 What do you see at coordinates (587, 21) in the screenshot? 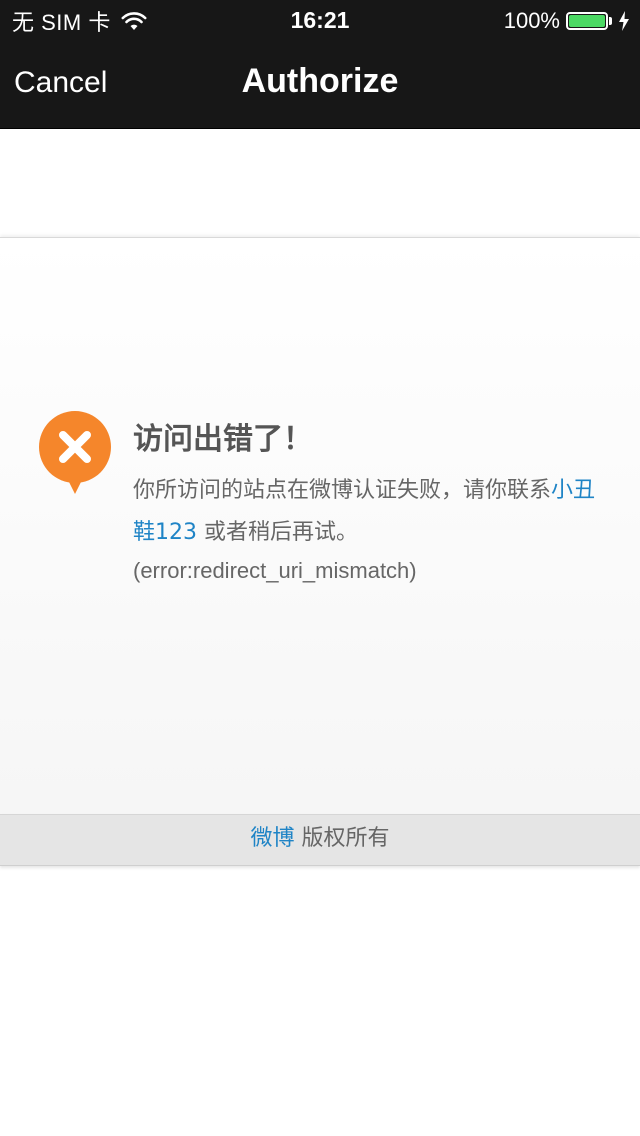
I see `battery-level-fill` at bounding box center [587, 21].